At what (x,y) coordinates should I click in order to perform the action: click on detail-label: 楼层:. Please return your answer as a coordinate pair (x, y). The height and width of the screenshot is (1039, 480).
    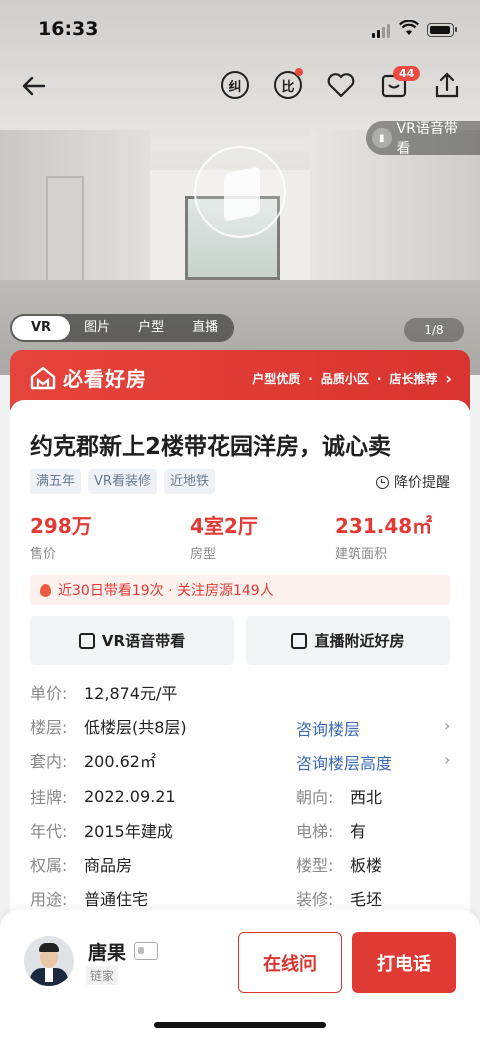
    Looking at the image, I should click on (49, 727).